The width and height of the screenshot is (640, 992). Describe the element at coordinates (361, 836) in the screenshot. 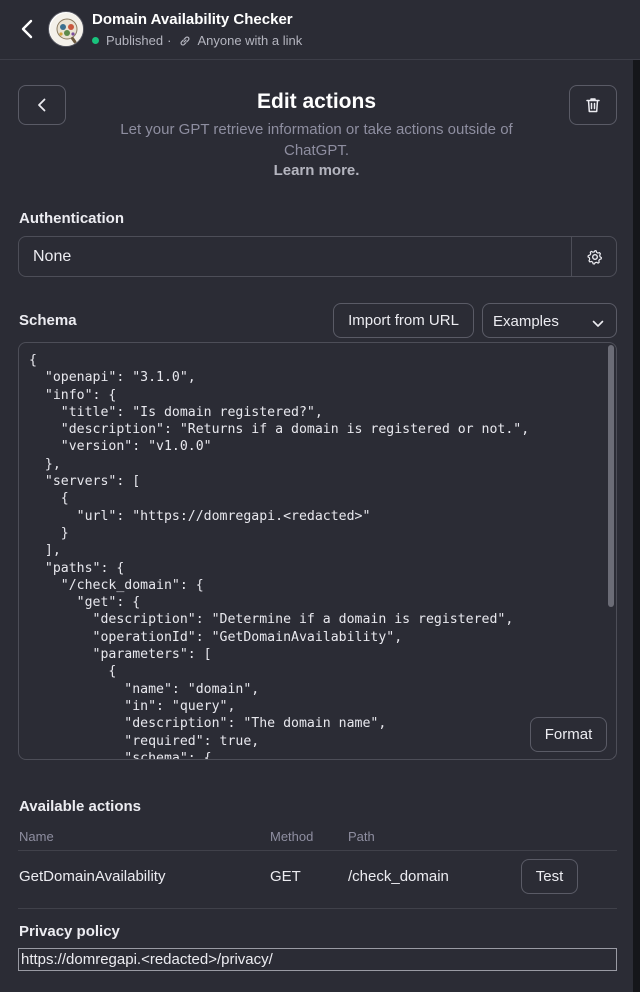

I see `column-header-path: Path` at that location.